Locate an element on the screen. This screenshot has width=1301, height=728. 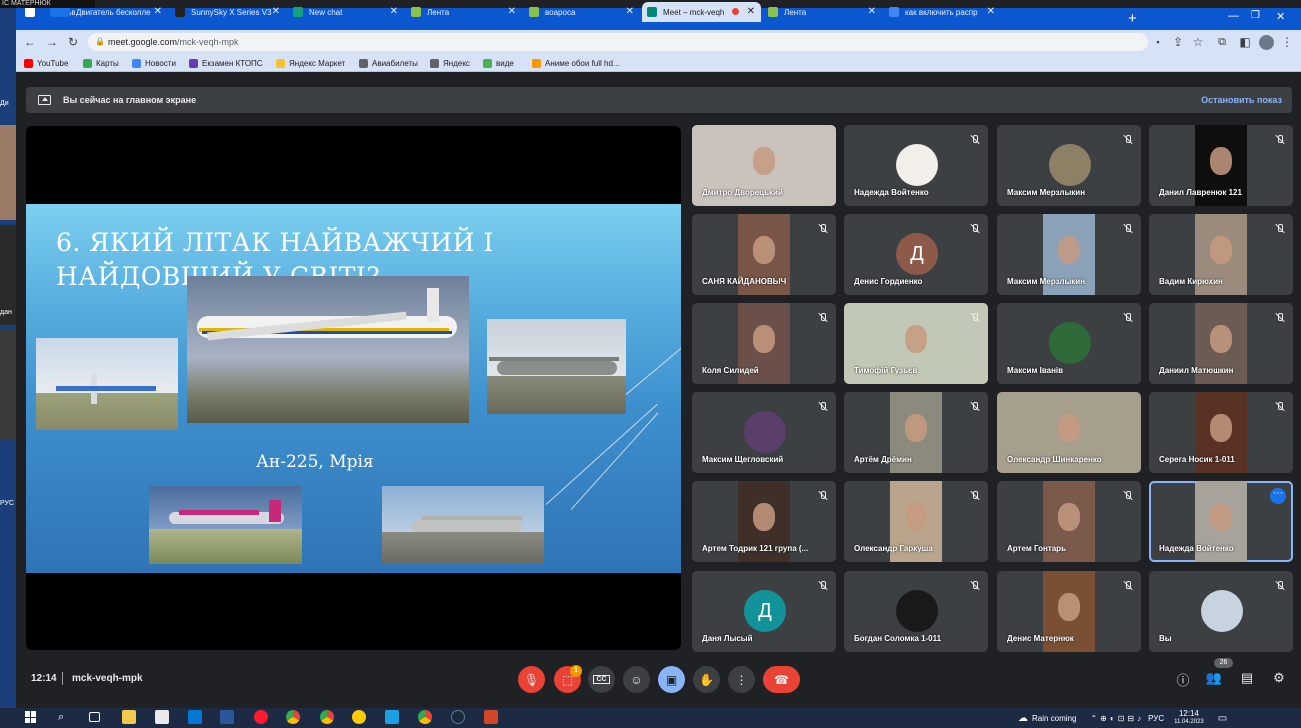
stop-presenting-button: Остановить показ is located at coordinates (1241, 100).